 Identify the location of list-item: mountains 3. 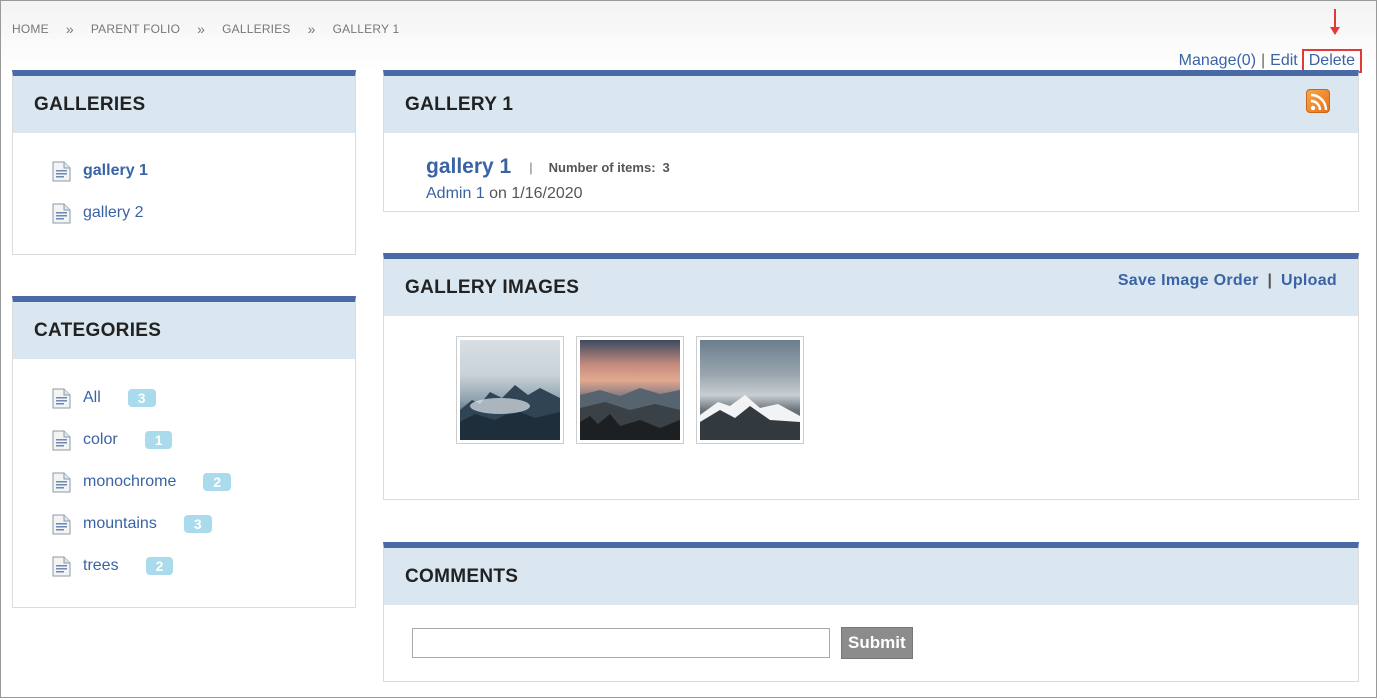
(203, 524).